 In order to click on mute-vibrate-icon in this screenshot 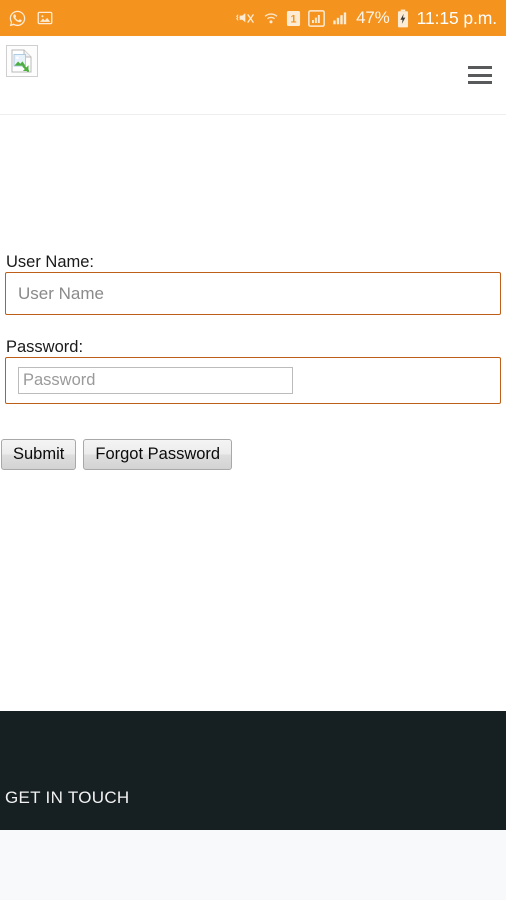, I will do `click(245, 18)`.